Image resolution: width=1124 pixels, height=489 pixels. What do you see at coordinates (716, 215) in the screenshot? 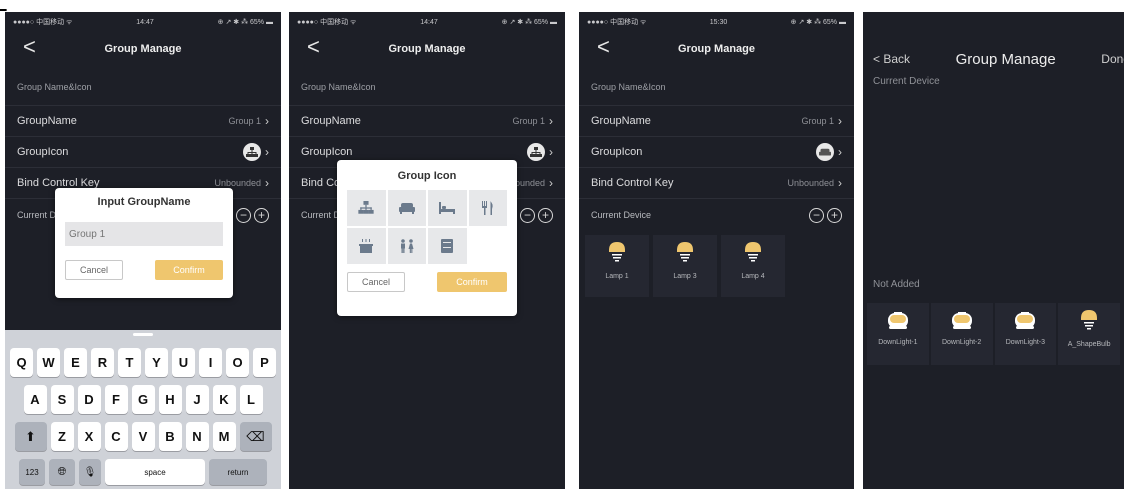
I see `current-device-header: Current Device − +` at bounding box center [716, 215].